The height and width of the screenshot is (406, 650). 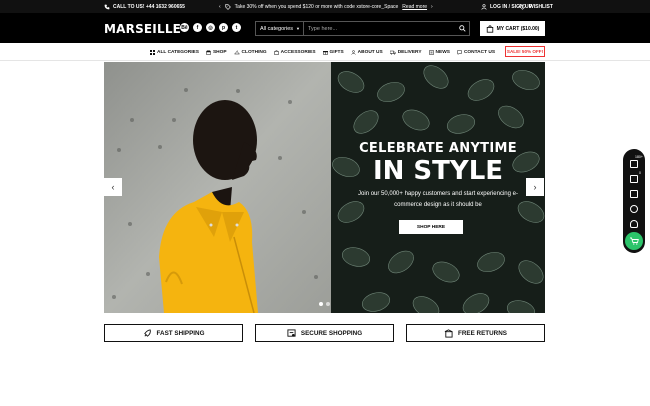 I want to click on nav-item-news: NEWS, so click(x=439, y=52).